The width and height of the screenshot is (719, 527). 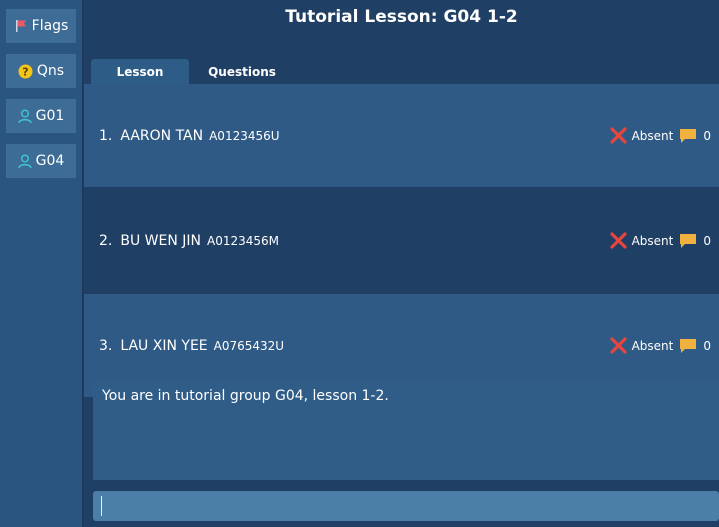 I want to click on student-index: 3., so click(x=106, y=345).